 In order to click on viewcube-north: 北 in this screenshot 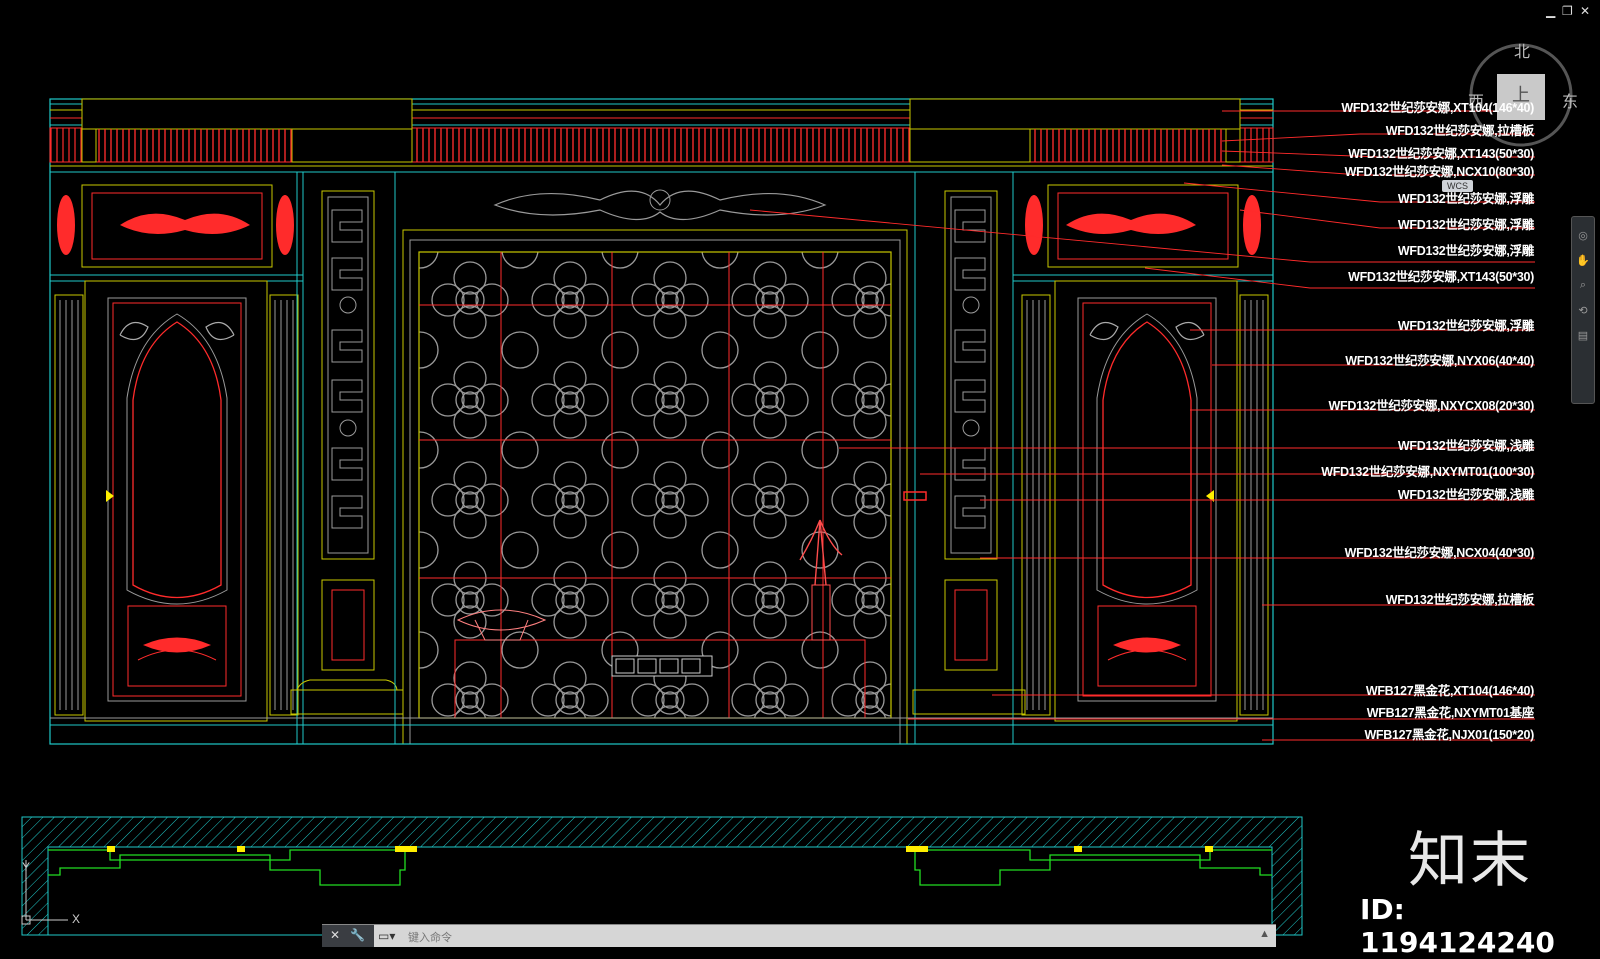, I will do `click(1522, 50)`.